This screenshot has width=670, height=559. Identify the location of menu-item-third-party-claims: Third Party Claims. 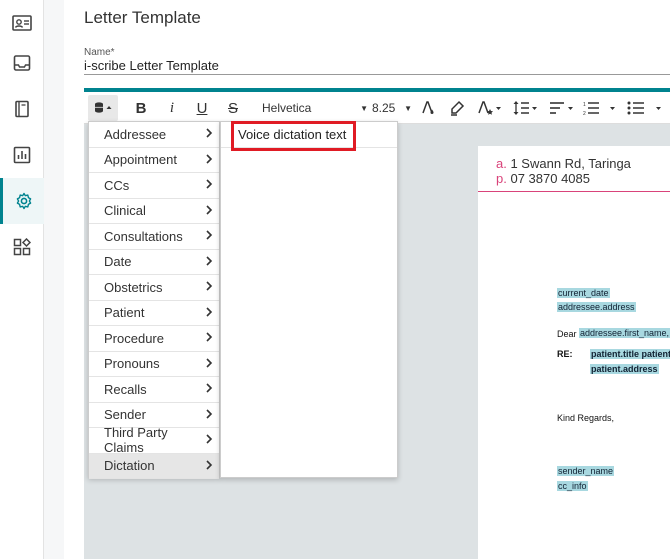
(154, 440).